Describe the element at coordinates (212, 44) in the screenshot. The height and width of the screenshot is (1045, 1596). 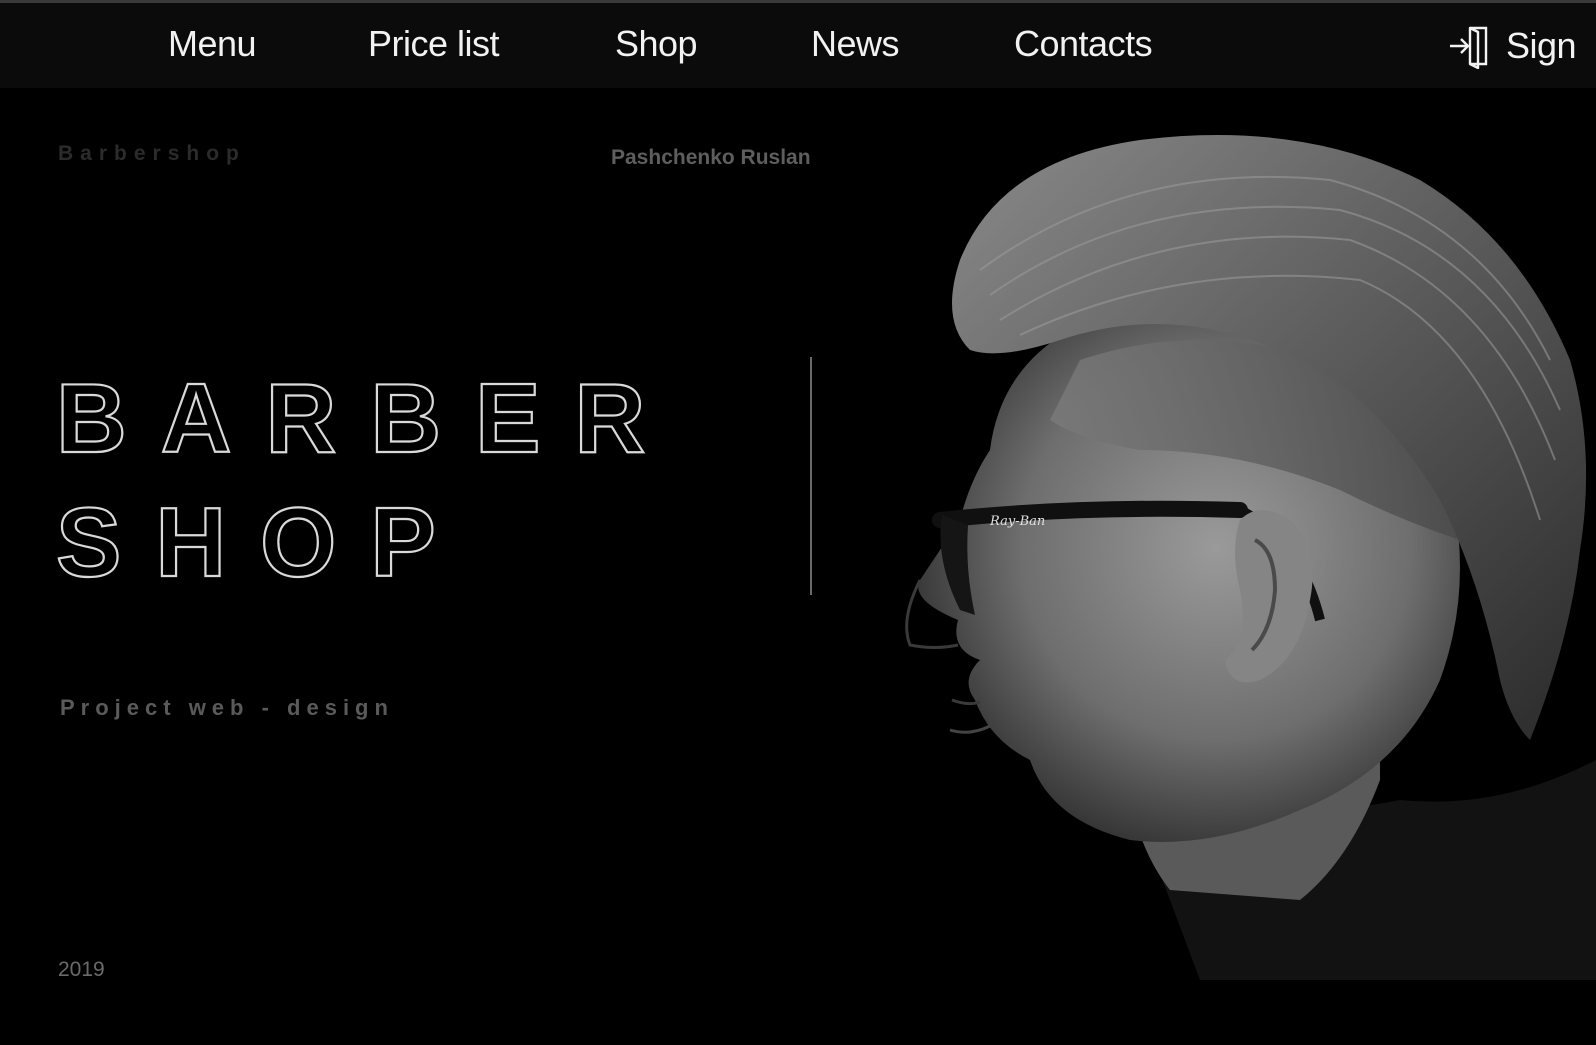
I see `nav-item-menu: Menu` at that location.